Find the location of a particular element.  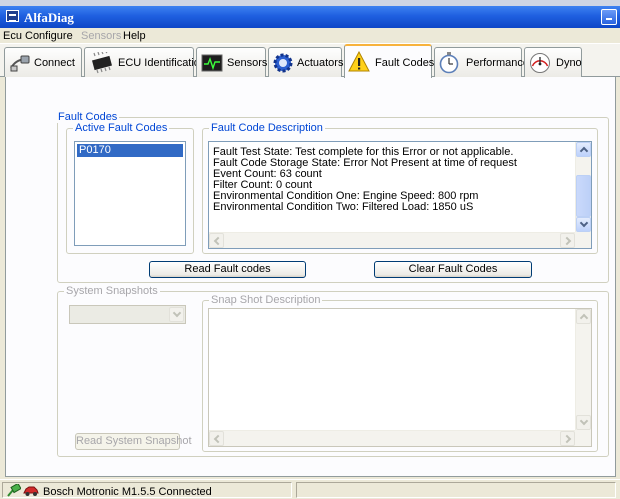

oscilloscope-icon is located at coordinates (212, 63).